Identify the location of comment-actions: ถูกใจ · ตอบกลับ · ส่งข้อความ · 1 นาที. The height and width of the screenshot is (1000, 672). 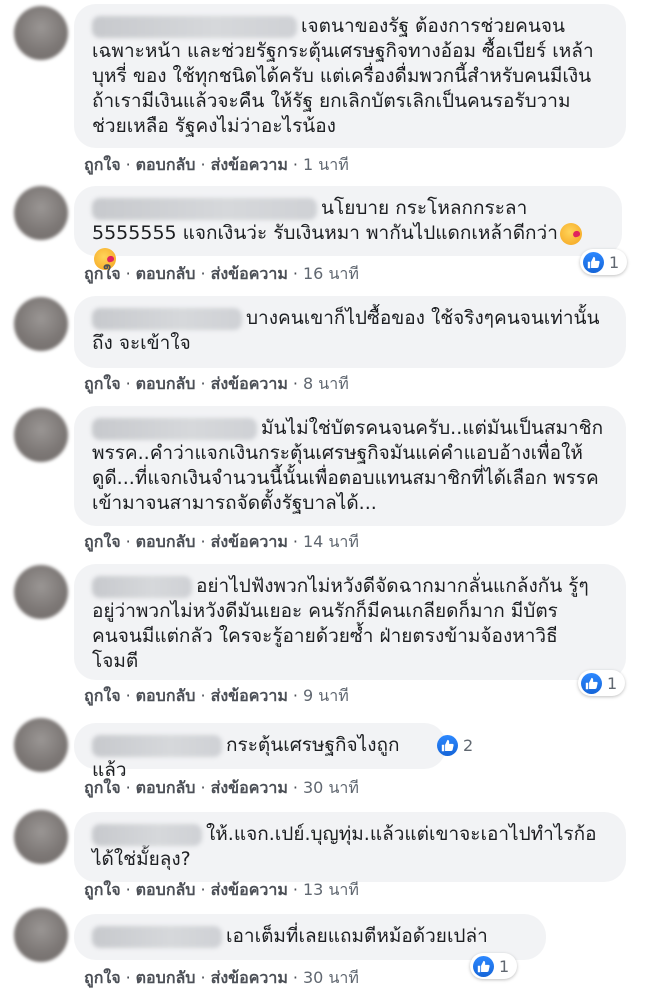
(216, 164).